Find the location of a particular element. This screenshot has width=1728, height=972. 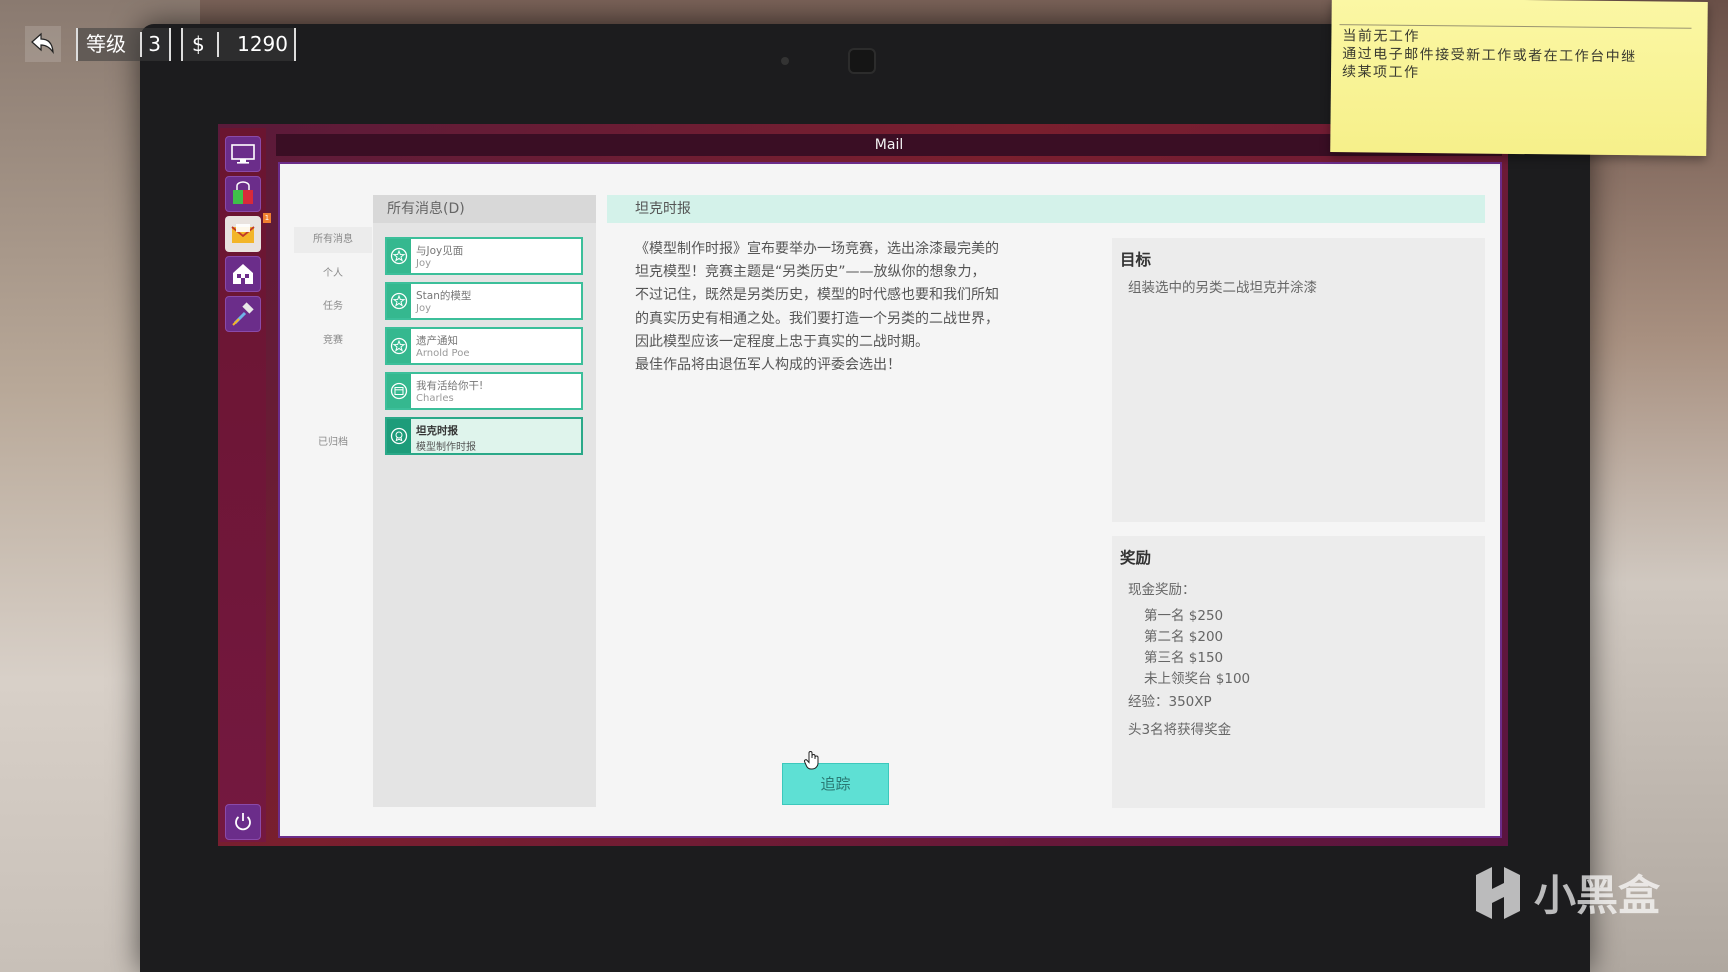

launcher-home-button is located at coordinates (243, 274).